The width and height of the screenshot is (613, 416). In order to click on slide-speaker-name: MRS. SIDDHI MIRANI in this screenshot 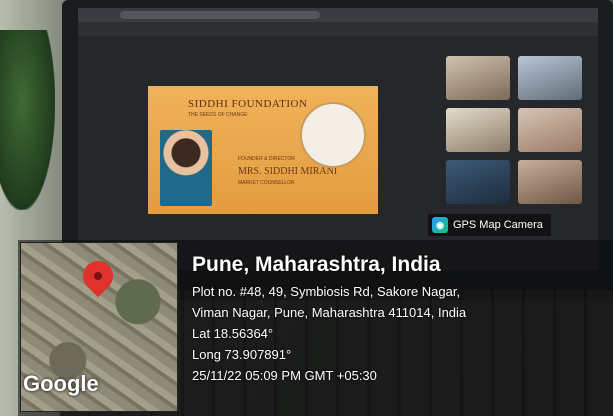, I will do `click(288, 171)`.